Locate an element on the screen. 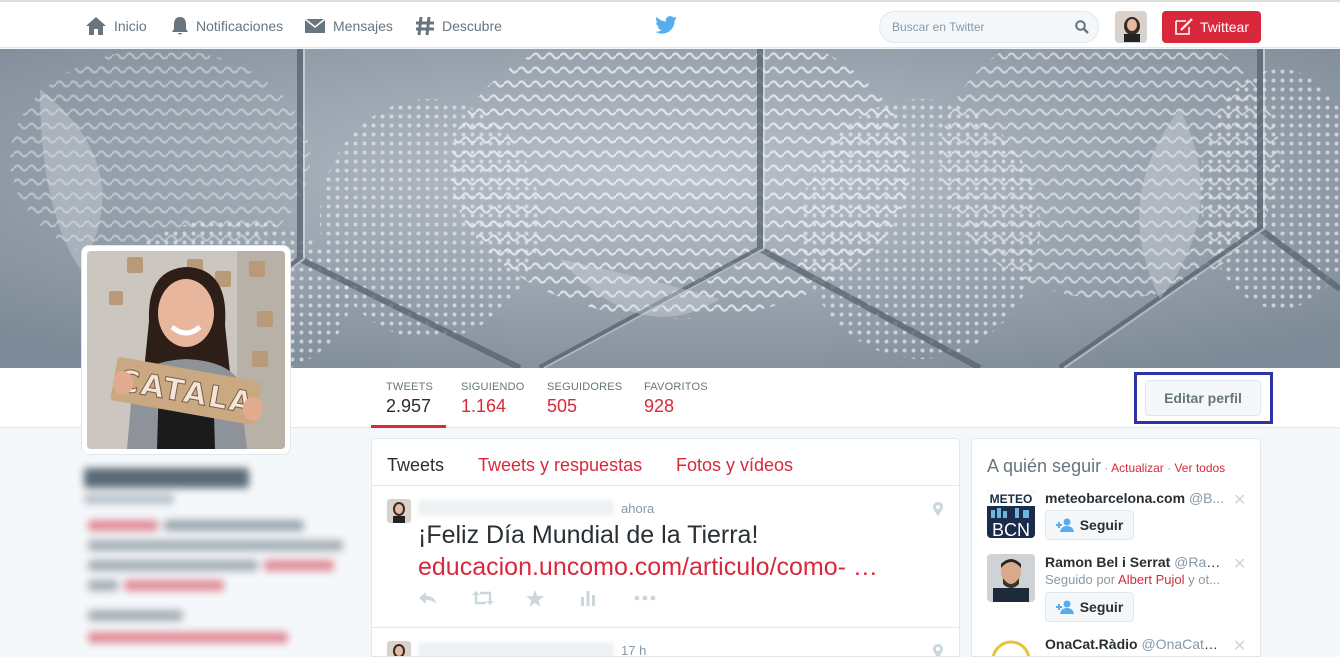  more-action is located at coordinates (661, 600).